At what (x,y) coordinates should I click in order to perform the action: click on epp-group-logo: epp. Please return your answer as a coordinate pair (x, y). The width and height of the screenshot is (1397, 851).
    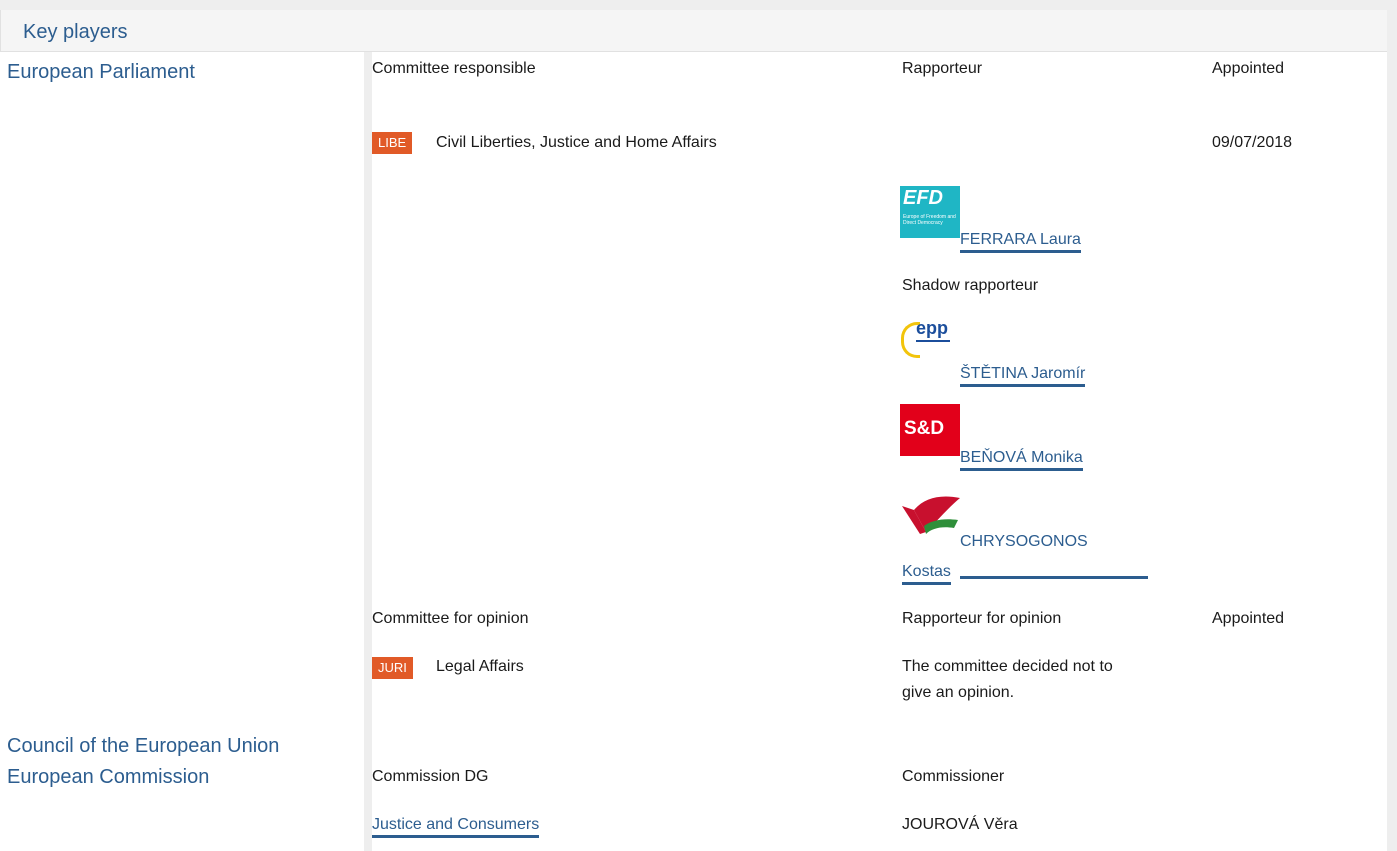
    Looking at the image, I should click on (930, 342).